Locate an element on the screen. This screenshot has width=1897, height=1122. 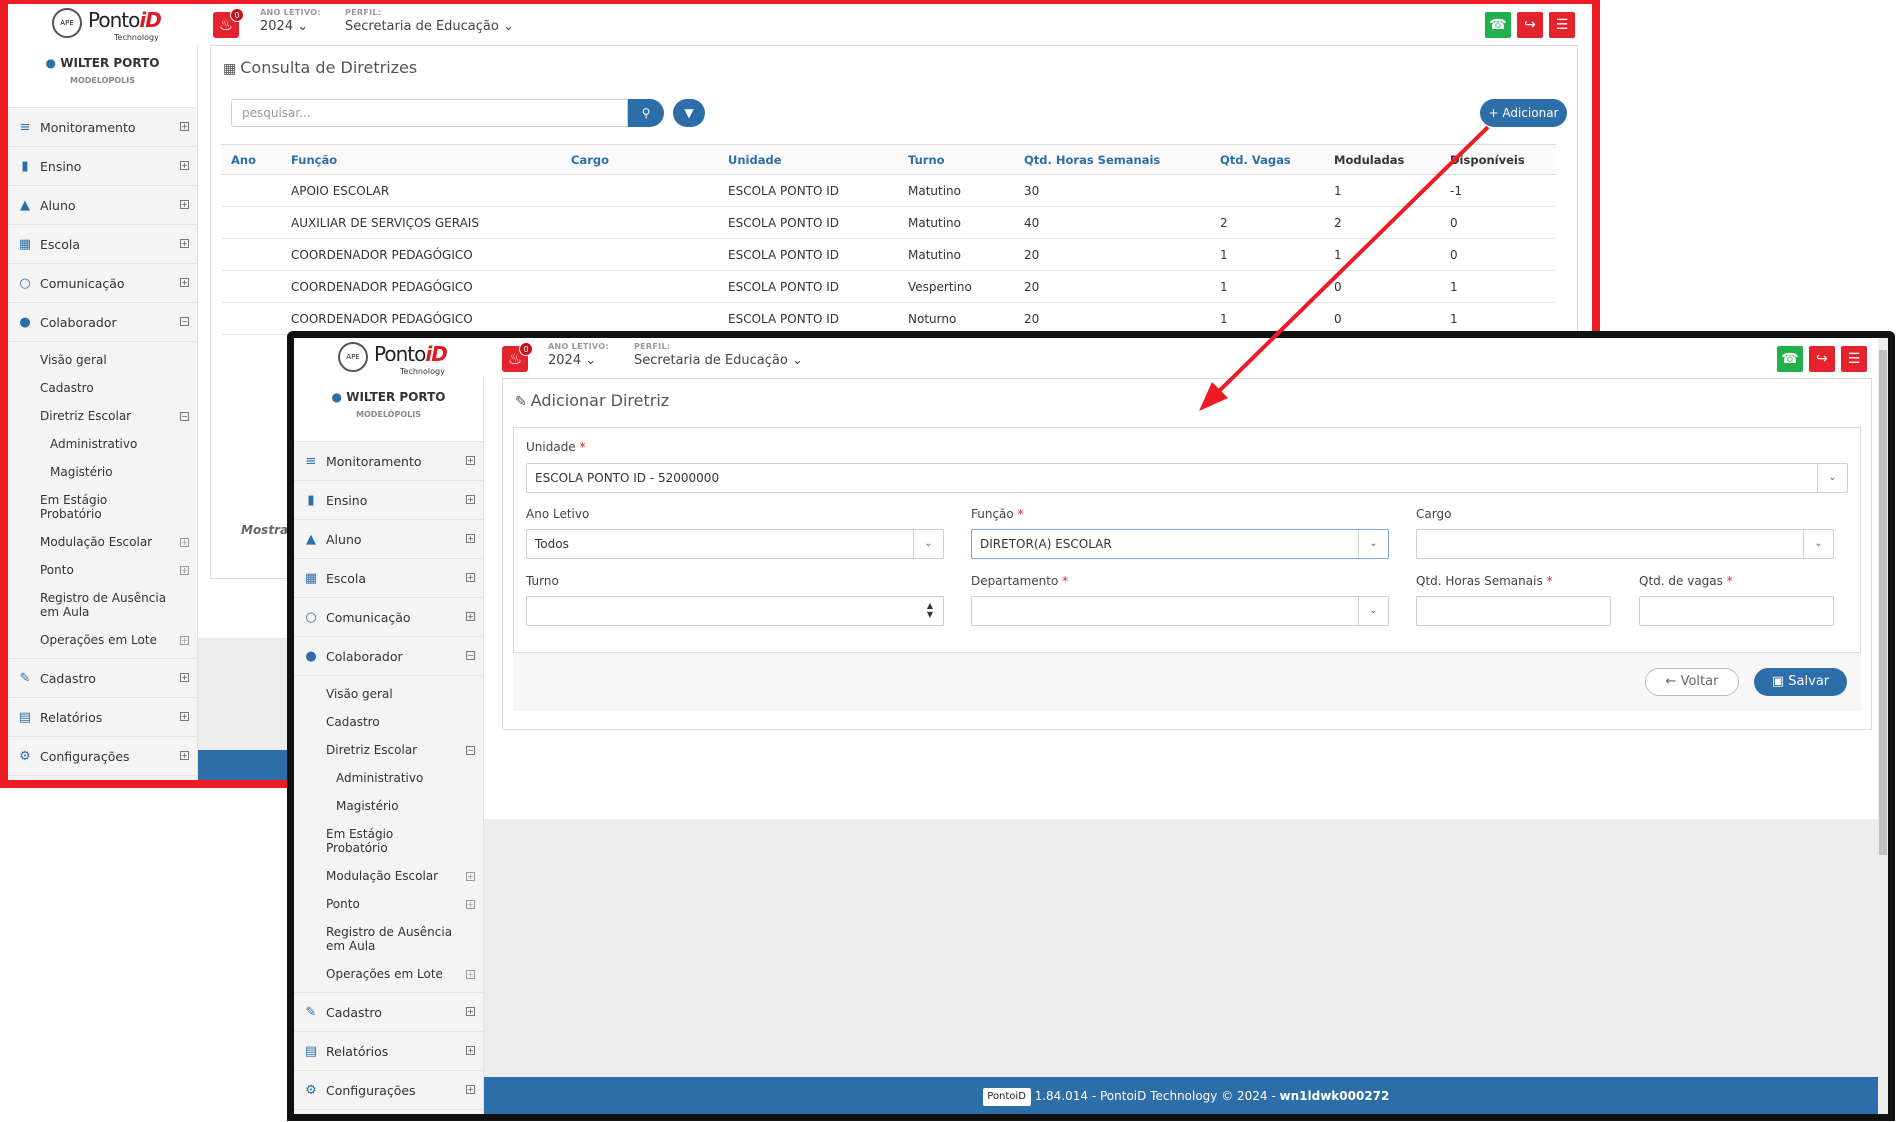
qtd-vagas-input is located at coordinates (1736, 611).